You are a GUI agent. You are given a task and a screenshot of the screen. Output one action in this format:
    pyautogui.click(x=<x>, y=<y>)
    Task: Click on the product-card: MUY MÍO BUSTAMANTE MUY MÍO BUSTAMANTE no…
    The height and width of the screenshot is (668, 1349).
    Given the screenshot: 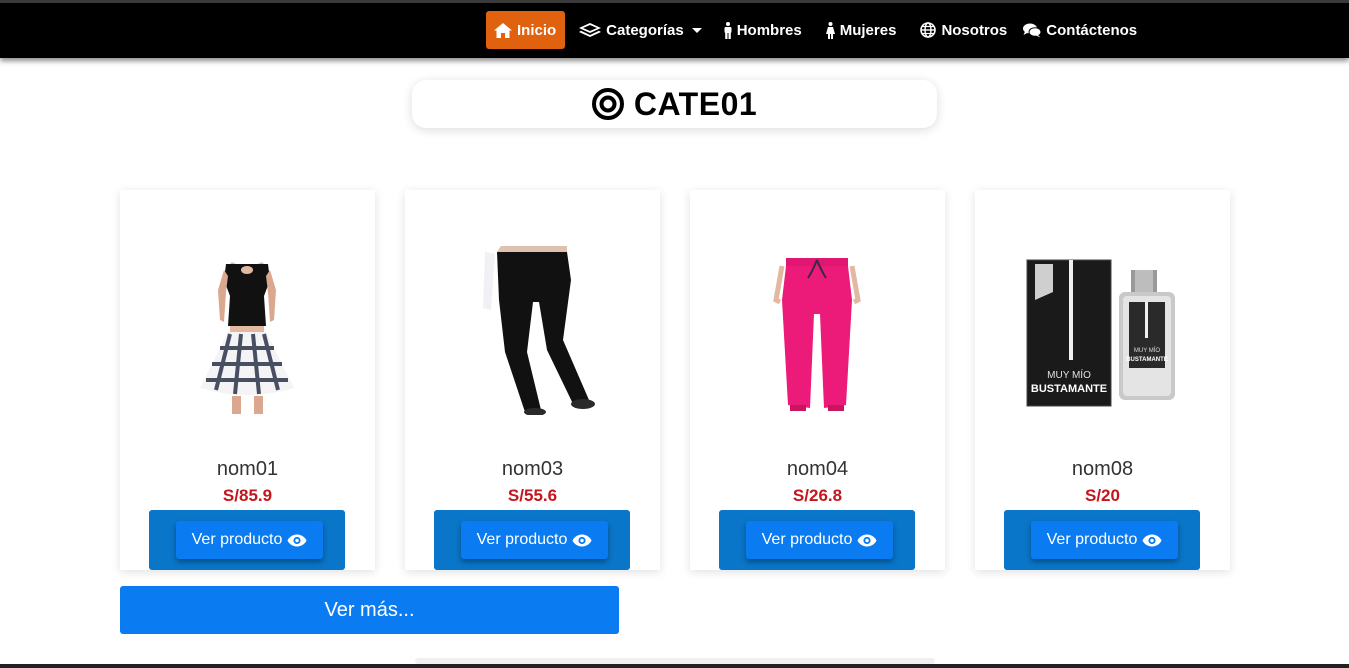 What is the action you would take?
    pyautogui.click(x=1102, y=380)
    